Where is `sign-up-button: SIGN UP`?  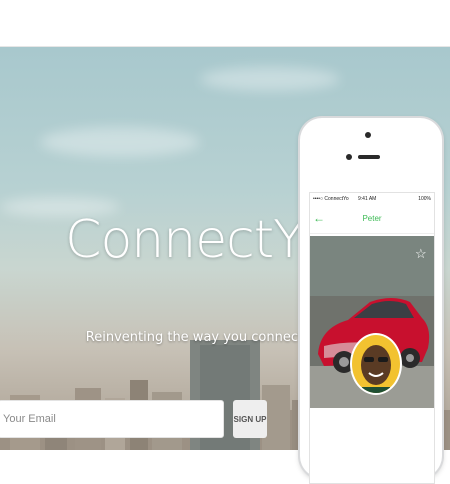
sign-up-button: SIGN UP is located at coordinates (250, 419).